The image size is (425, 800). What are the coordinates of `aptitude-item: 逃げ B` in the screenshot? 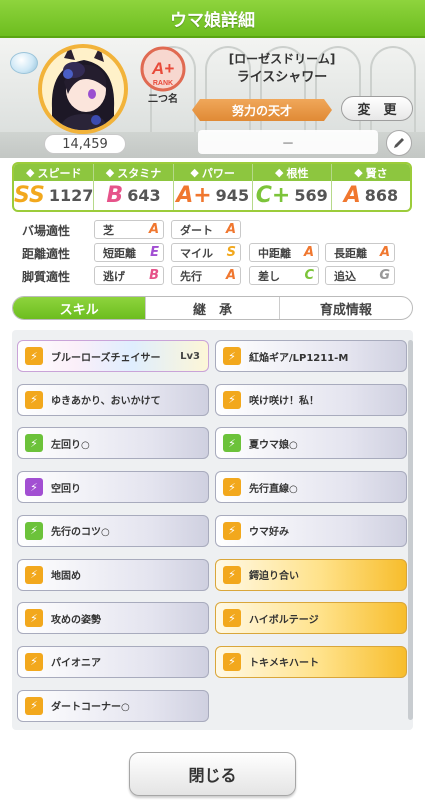 It's located at (129, 275).